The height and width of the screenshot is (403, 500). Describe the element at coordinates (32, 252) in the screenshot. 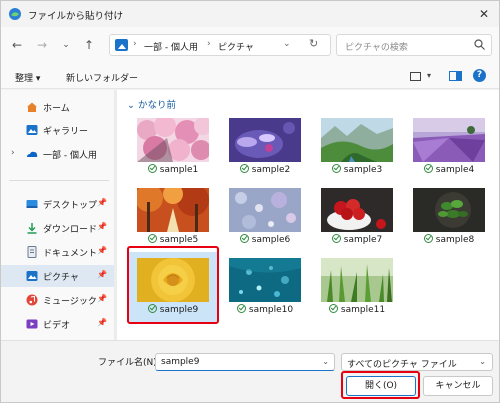

I see `documents-icon` at that location.